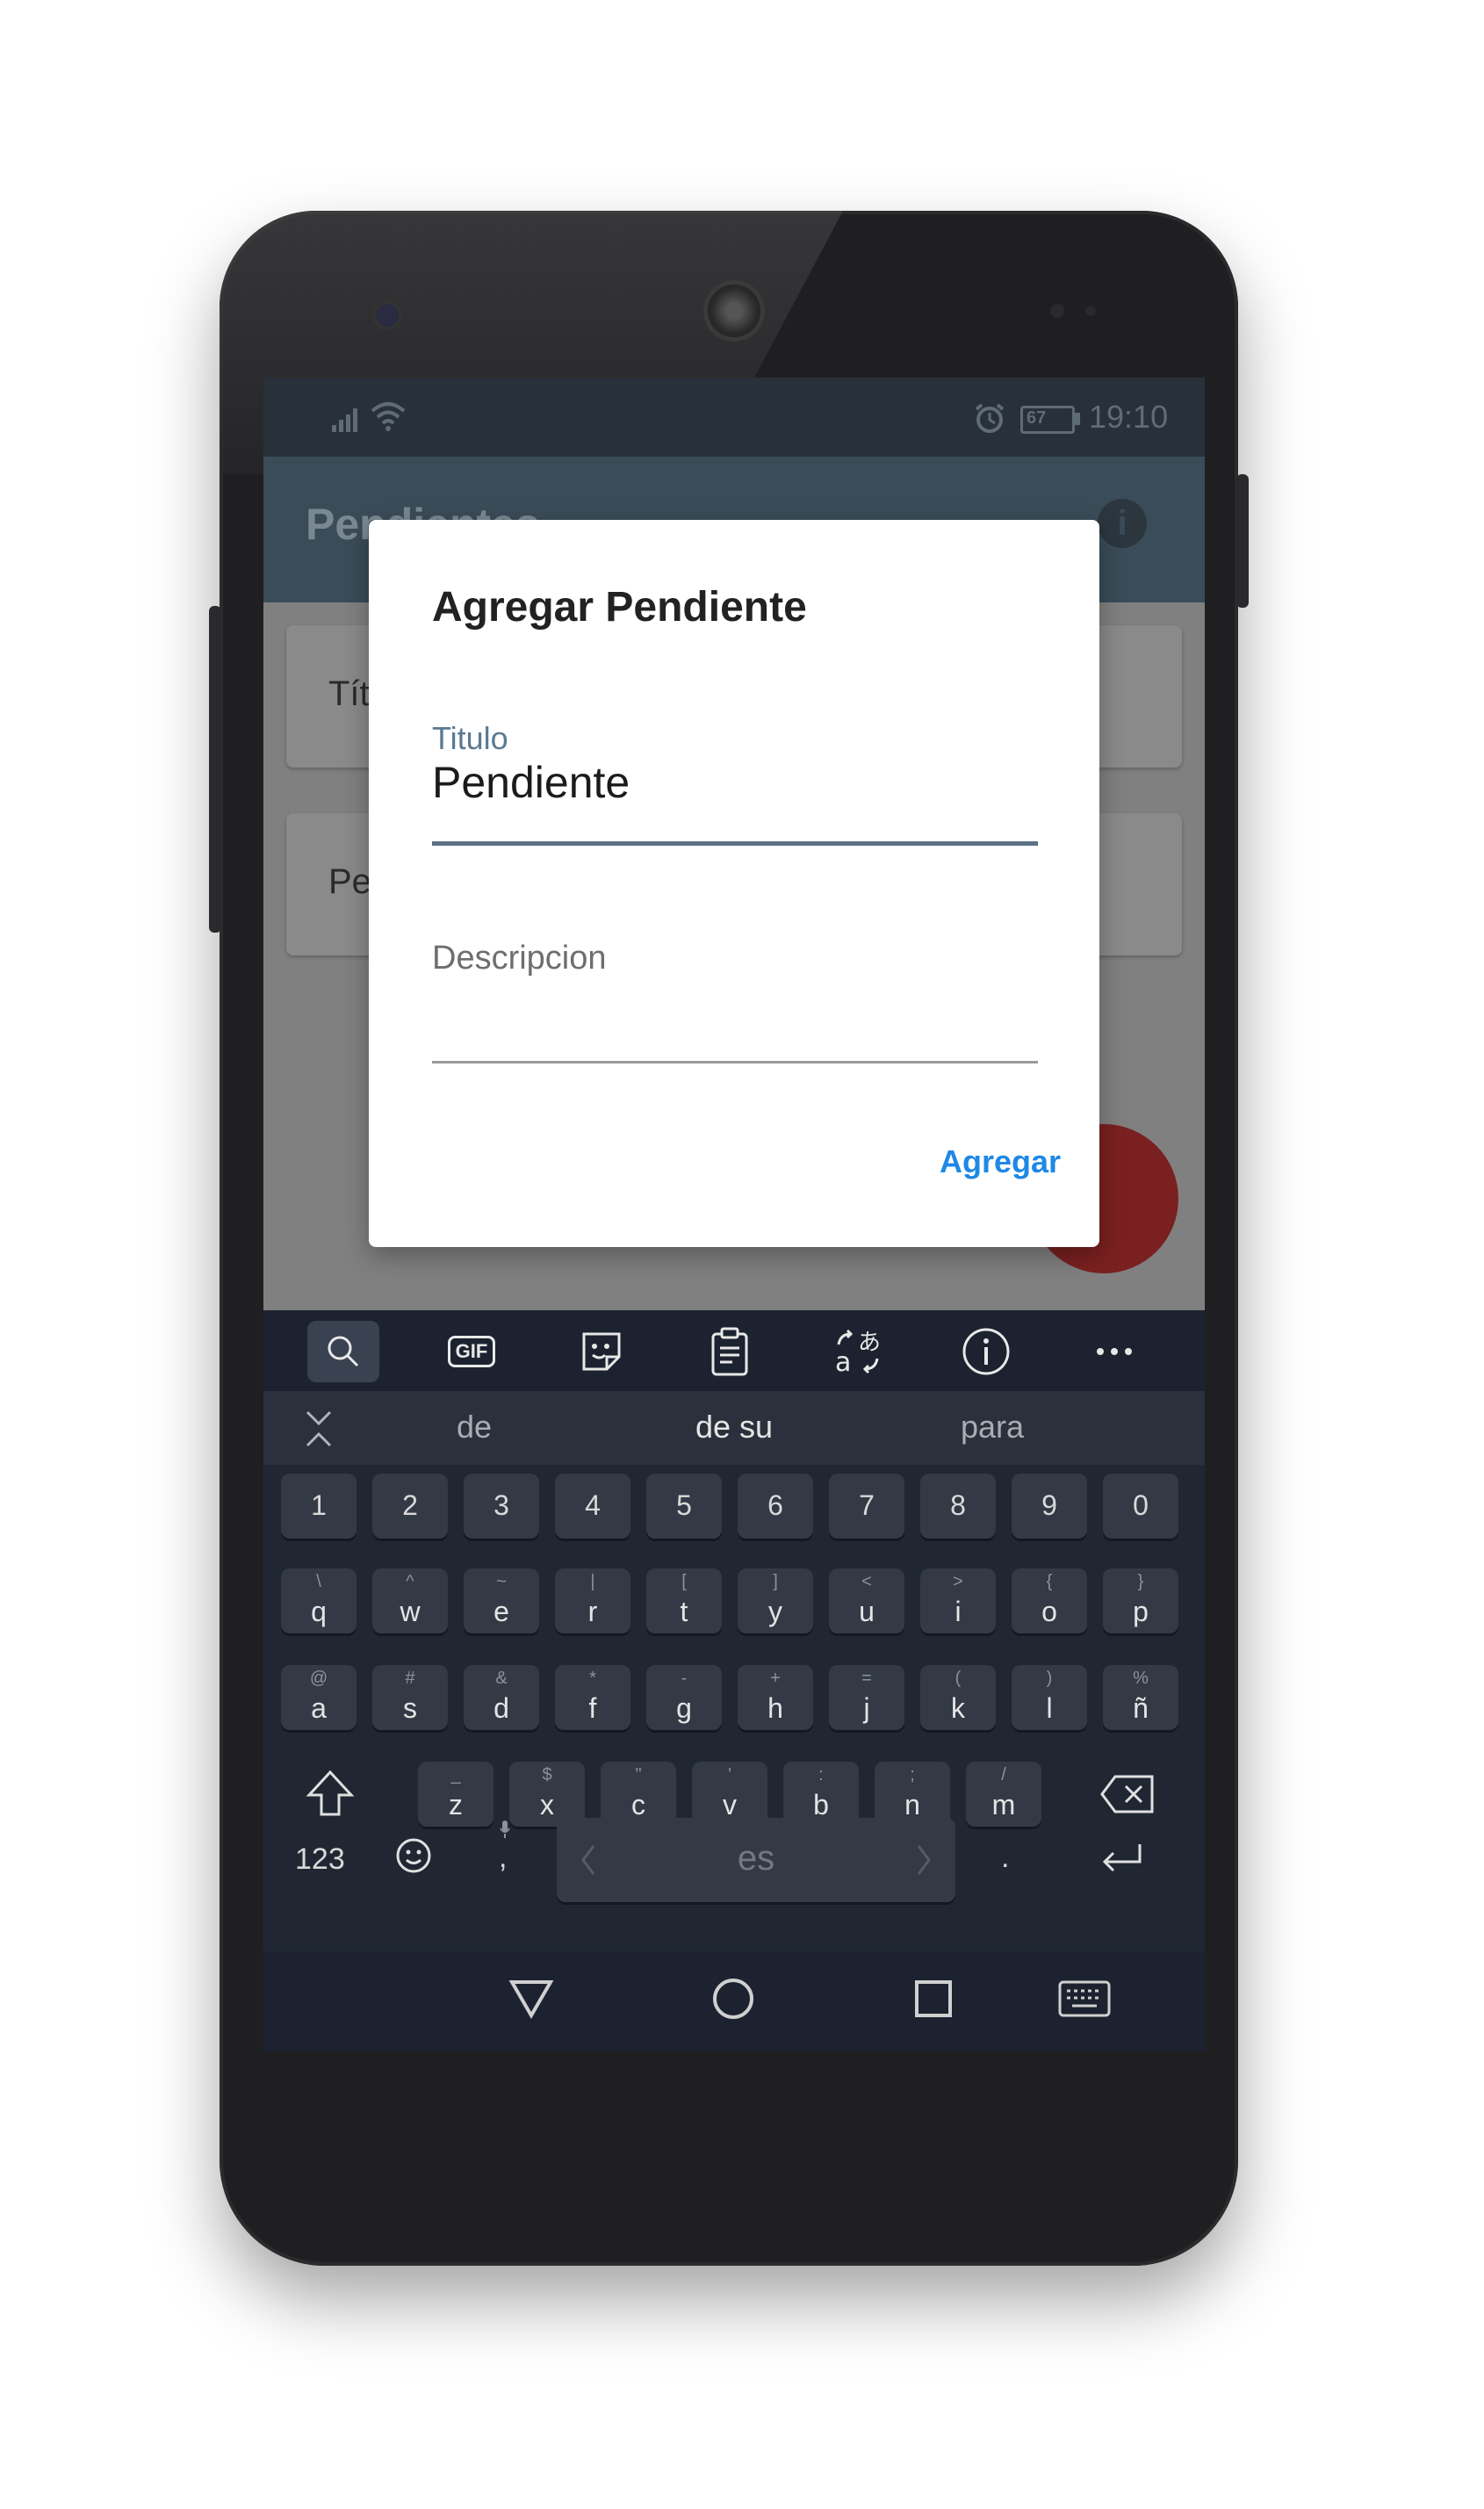 The width and height of the screenshot is (1484, 2509). What do you see at coordinates (410, 1611) in the screenshot?
I see `key-label: w` at bounding box center [410, 1611].